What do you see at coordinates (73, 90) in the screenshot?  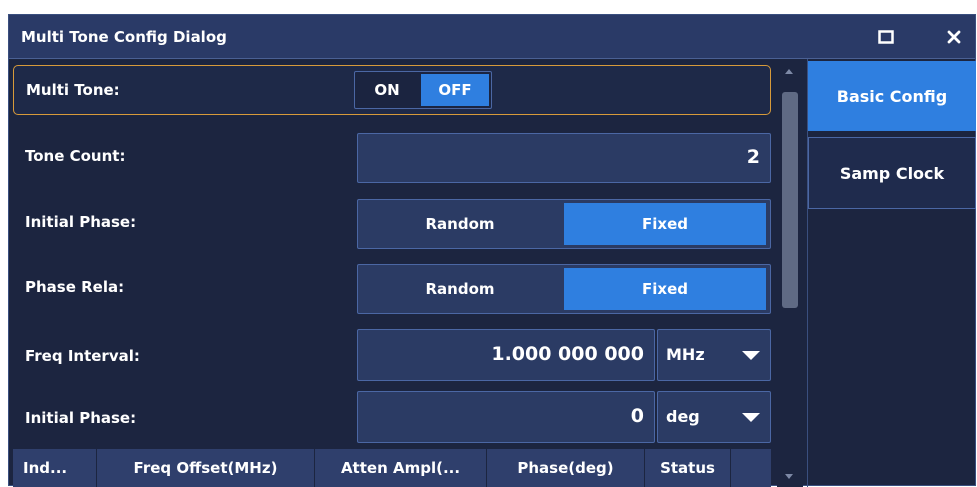 I see `multi-tone-label: Multi Tone:` at bounding box center [73, 90].